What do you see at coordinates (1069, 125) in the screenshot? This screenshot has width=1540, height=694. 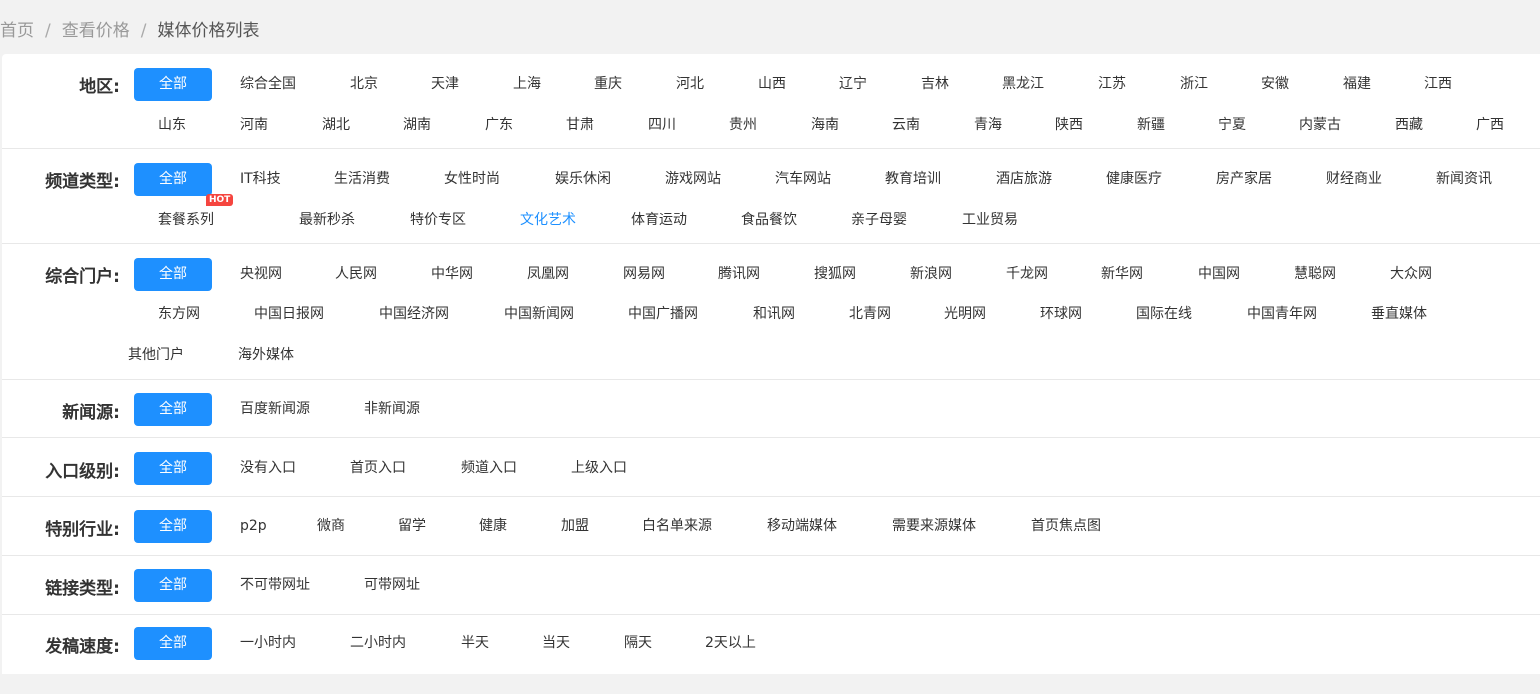 I see `filter-region-option: 陕西` at bounding box center [1069, 125].